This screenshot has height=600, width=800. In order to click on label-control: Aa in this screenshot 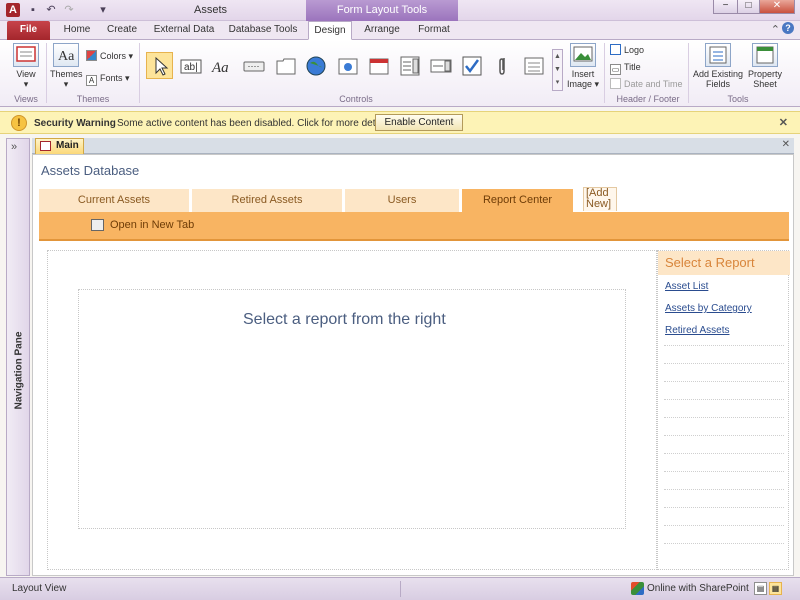, I will do `click(221, 65)`.